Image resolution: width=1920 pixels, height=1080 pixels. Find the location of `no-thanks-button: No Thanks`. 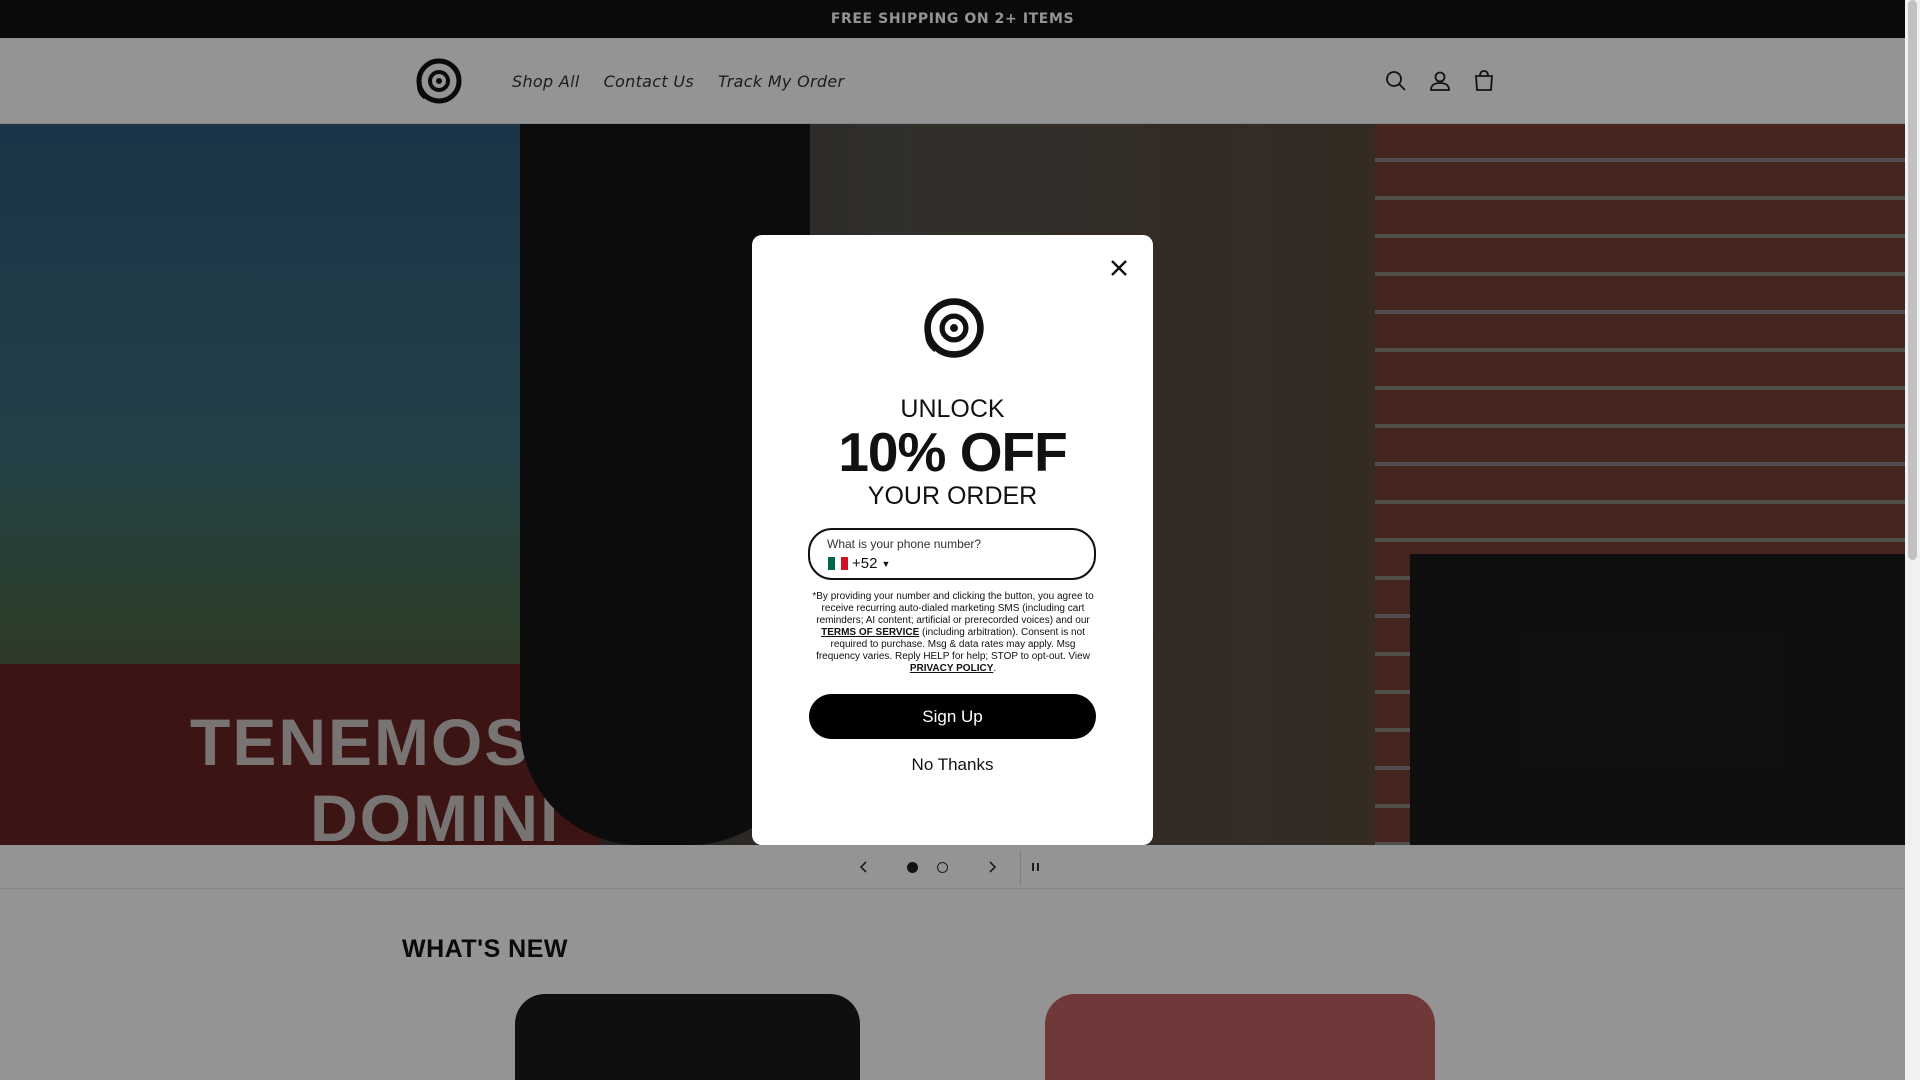

no-thanks-button: No Thanks is located at coordinates (952, 765).